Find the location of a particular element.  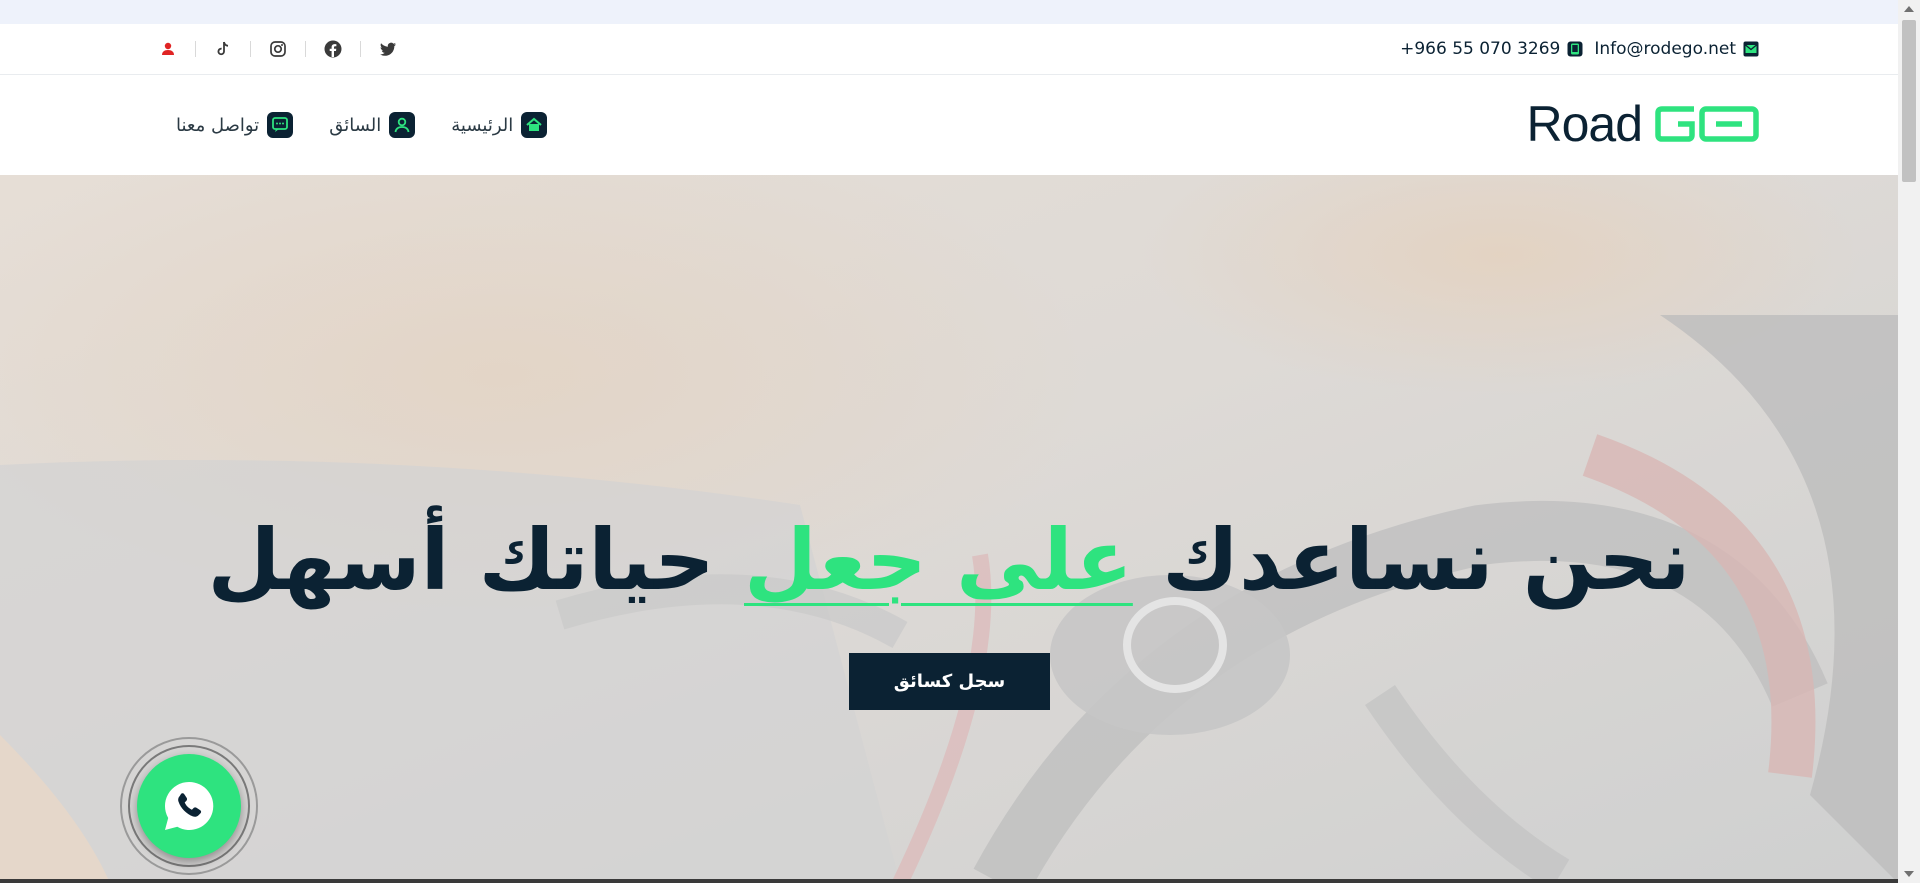

phone-number: +966 55 070 3269 is located at coordinates (1480, 49).